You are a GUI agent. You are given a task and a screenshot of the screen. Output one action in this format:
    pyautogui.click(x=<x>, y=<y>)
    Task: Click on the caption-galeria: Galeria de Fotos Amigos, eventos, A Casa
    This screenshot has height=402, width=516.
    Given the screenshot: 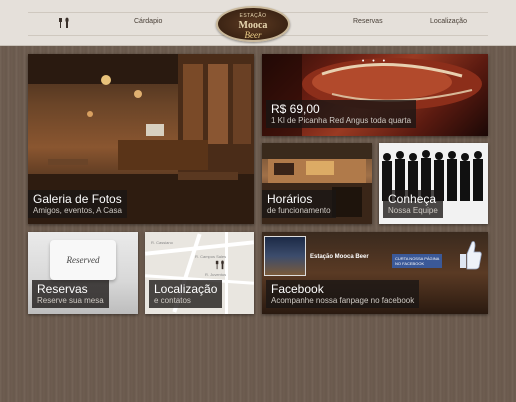 What is the action you would take?
    pyautogui.click(x=77, y=204)
    